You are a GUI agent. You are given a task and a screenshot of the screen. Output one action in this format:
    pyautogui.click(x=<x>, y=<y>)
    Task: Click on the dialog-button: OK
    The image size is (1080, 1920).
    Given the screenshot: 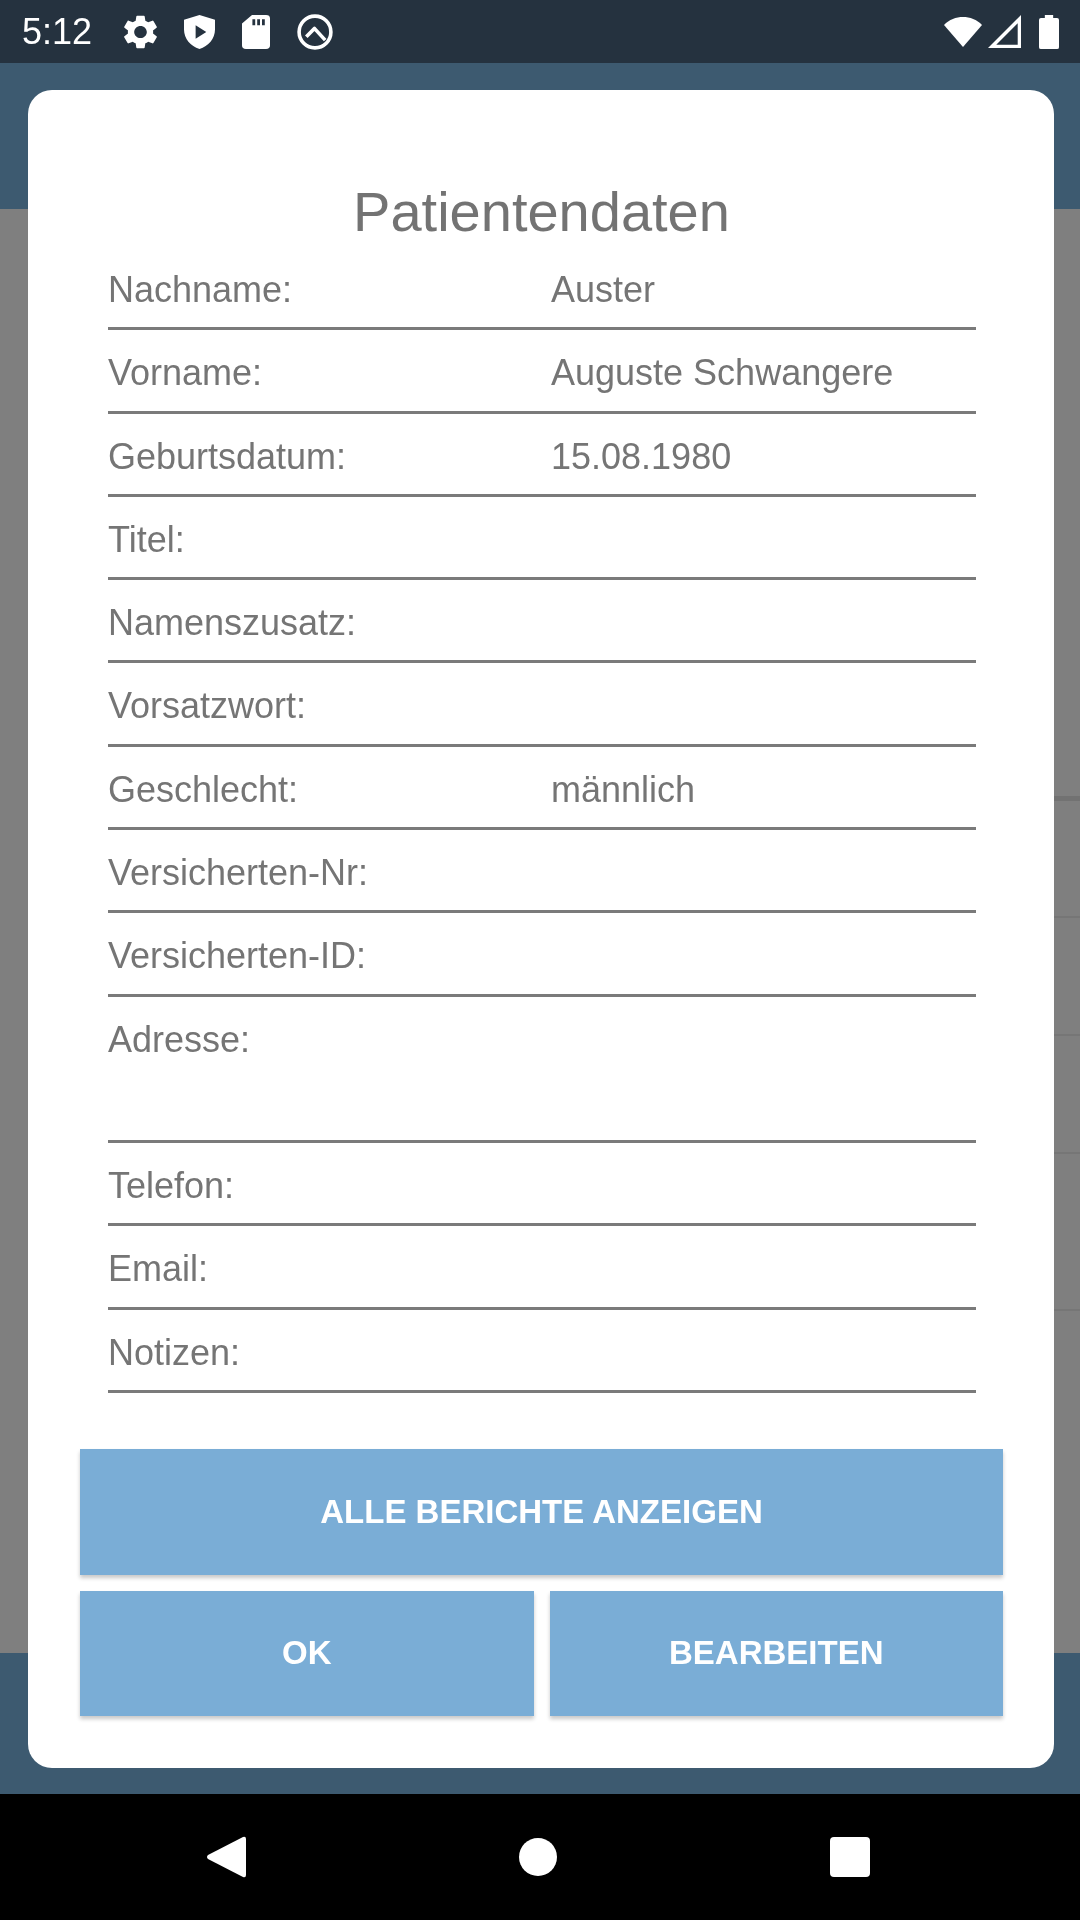 What is the action you would take?
    pyautogui.click(x=307, y=1653)
    